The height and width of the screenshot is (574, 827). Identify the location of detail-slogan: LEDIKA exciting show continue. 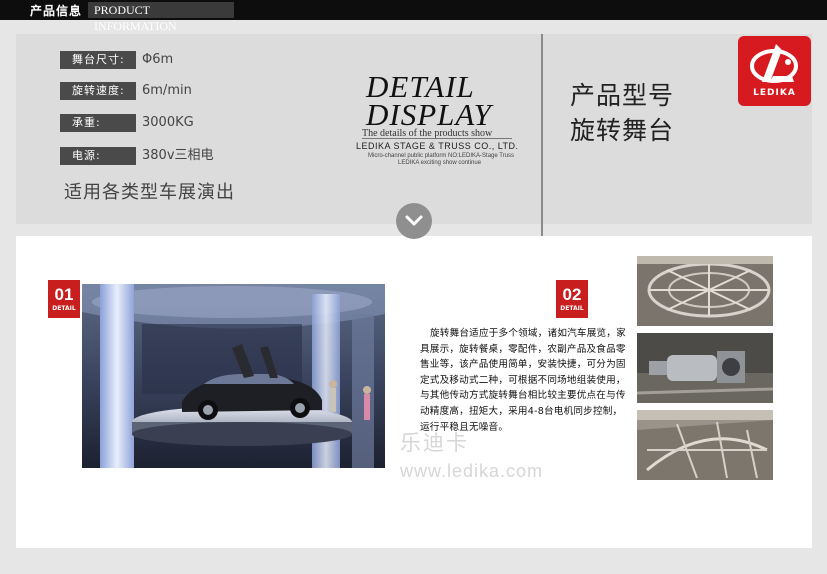
(440, 163).